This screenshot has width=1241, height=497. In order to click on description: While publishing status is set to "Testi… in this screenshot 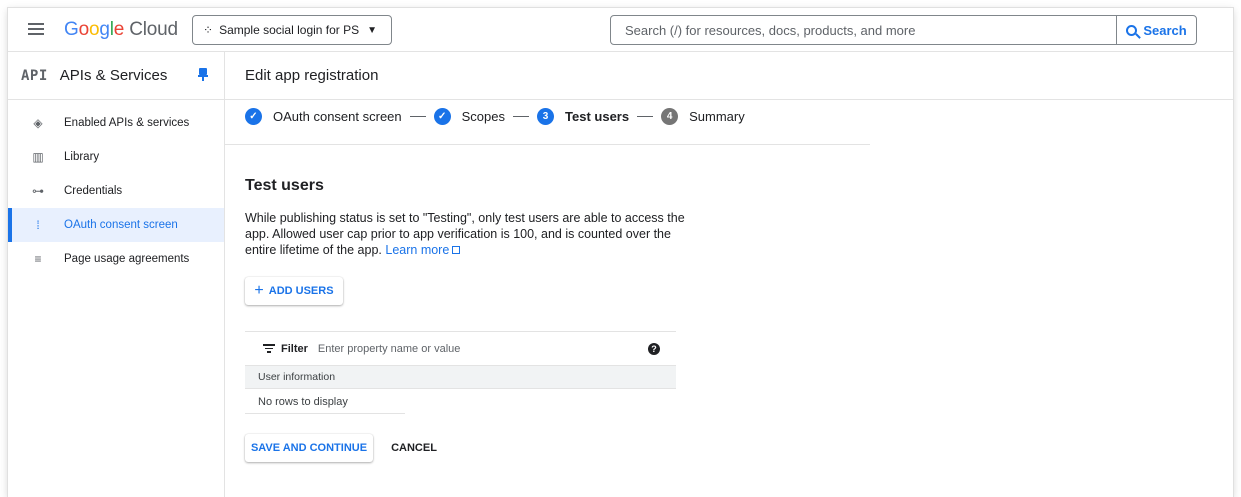, I will do `click(465, 234)`.